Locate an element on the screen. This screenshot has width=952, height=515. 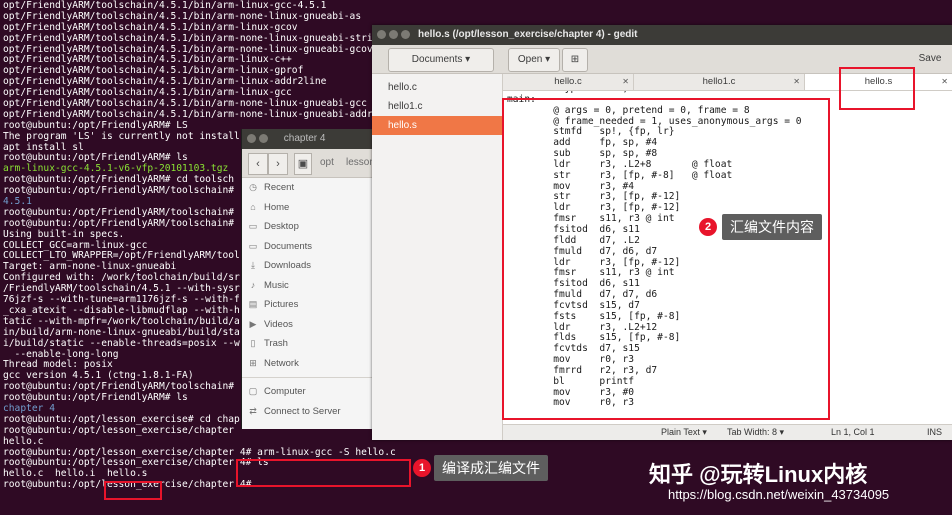
tab-hello-c: hello.c ✕ is located at coordinates (568, 82).